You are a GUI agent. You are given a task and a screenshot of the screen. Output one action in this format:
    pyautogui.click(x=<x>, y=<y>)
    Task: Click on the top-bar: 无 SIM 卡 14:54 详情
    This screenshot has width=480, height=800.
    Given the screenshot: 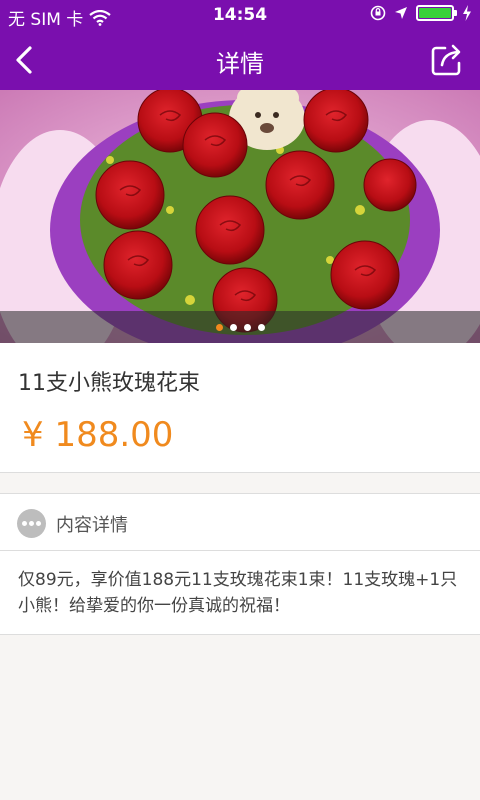 What is the action you would take?
    pyautogui.click(x=240, y=45)
    